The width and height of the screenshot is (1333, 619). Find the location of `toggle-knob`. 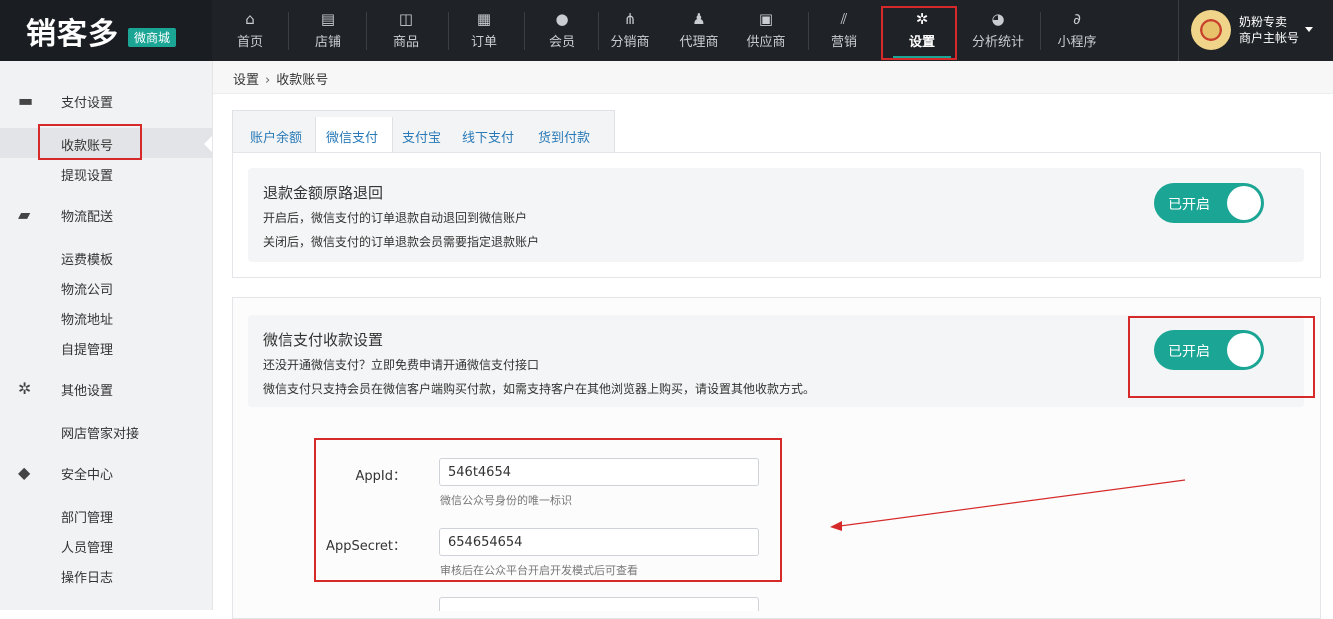

toggle-knob is located at coordinates (1244, 203).